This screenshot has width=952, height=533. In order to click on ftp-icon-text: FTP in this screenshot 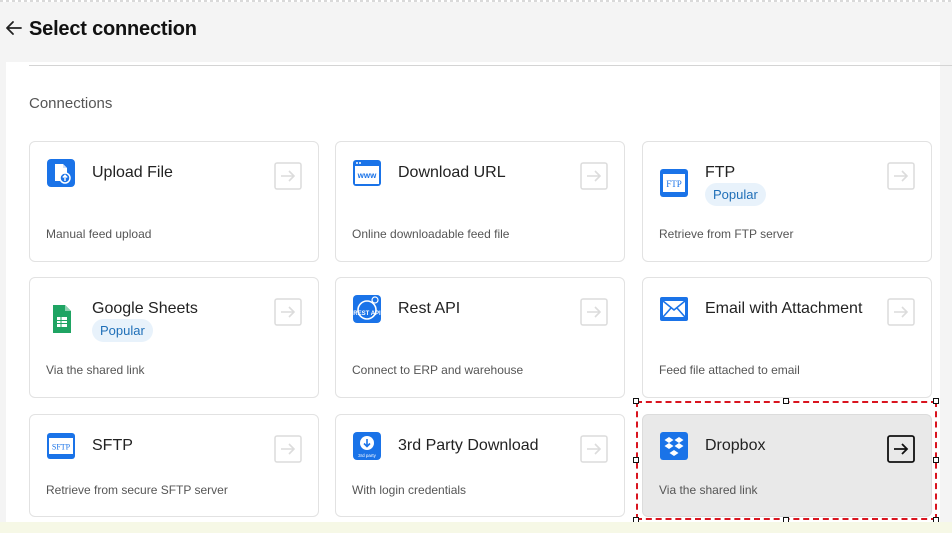, I will do `click(674, 184)`.